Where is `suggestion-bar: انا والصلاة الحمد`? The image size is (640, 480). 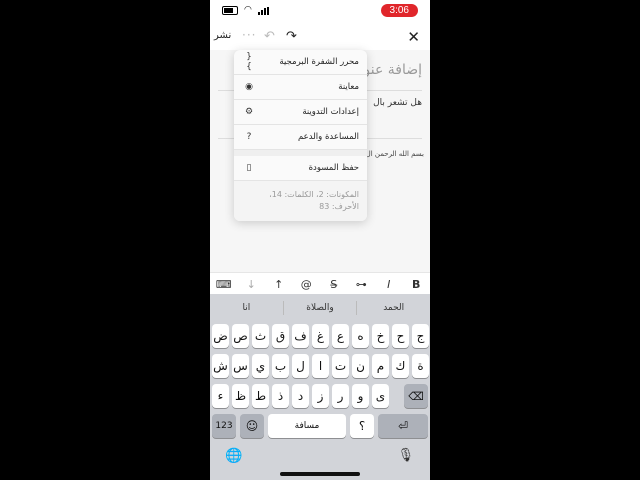
suggestion-bar: انا والصلاة الحمد is located at coordinates (320, 308).